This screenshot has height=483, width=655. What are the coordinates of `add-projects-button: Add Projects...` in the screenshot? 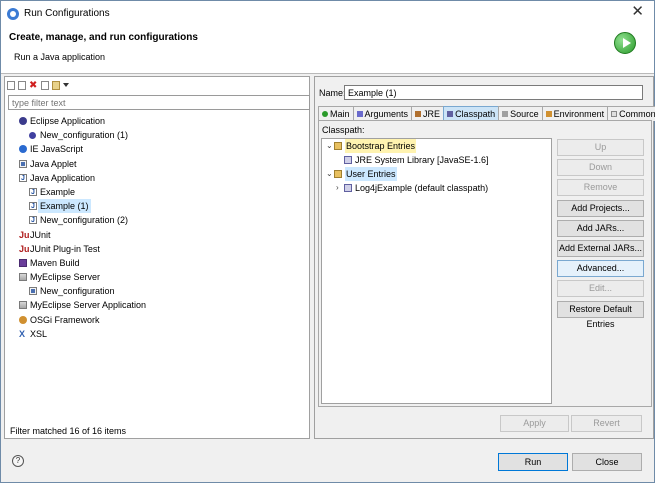 It's located at (600, 208).